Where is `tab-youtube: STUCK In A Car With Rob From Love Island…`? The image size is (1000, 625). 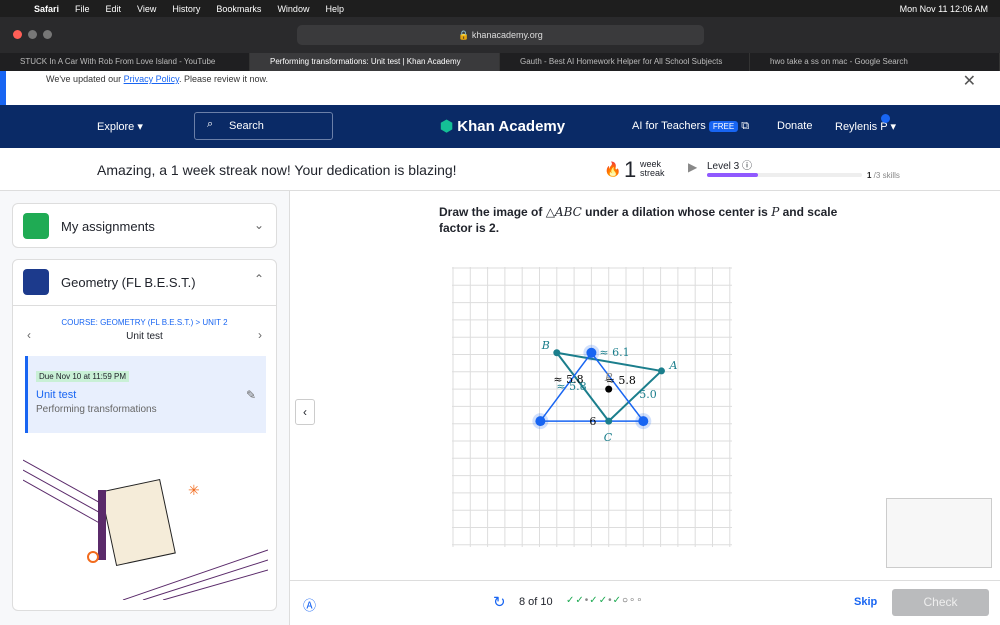 tab-youtube: STUCK In A Car With Rob From Love Island… is located at coordinates (125, 62).